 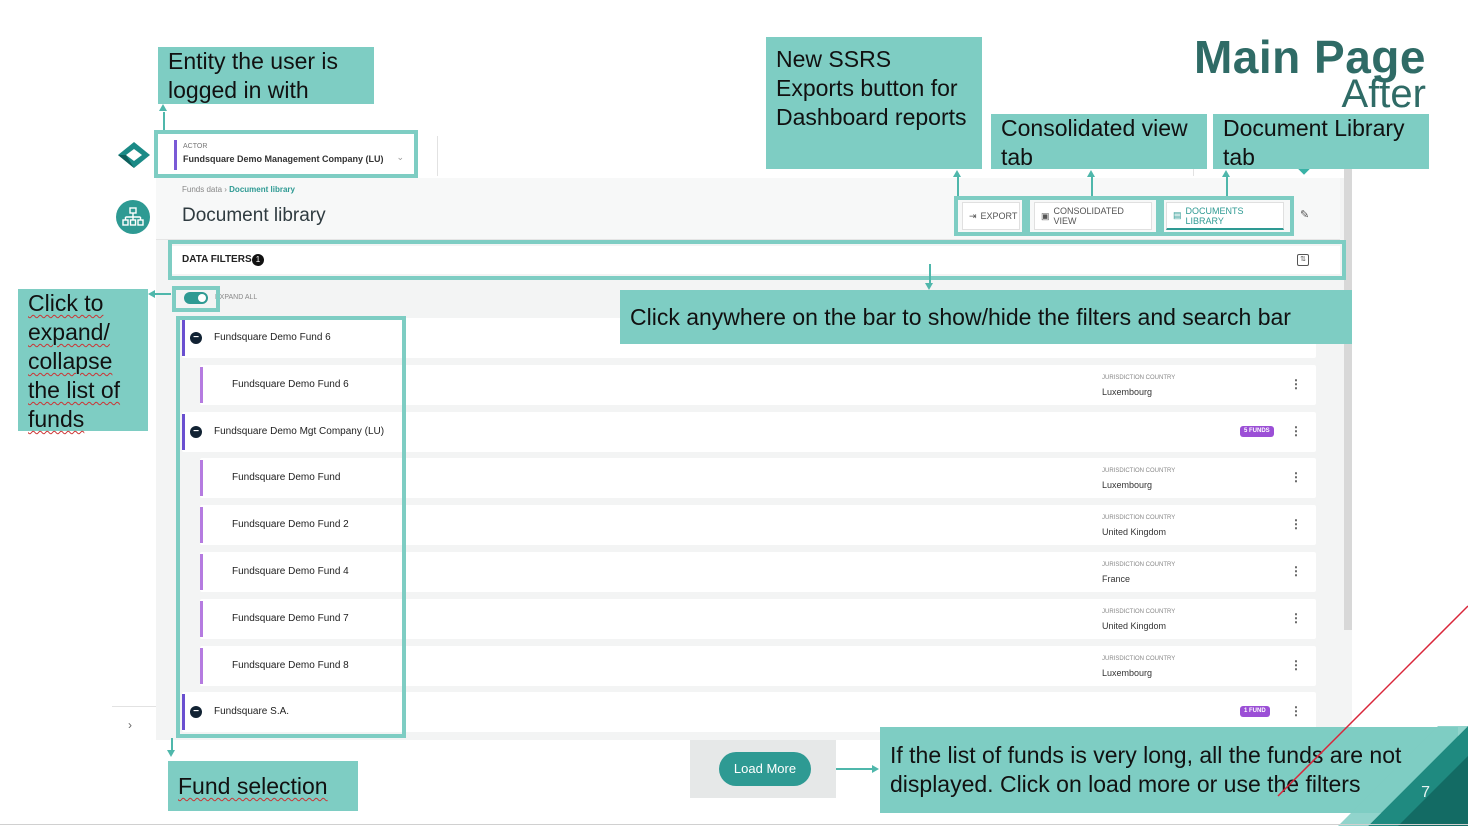 What do you see at coordinates (1099, 142) in the screenshot?
I see `callout-consolidated: Consolidated view tab` at bounding box center [1099, 142].